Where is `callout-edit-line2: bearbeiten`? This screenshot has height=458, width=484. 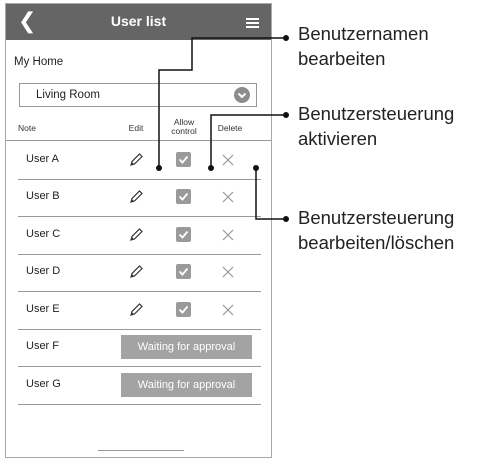 callout-edit-line2: bearbeiten is located at coordinates (342, 58).